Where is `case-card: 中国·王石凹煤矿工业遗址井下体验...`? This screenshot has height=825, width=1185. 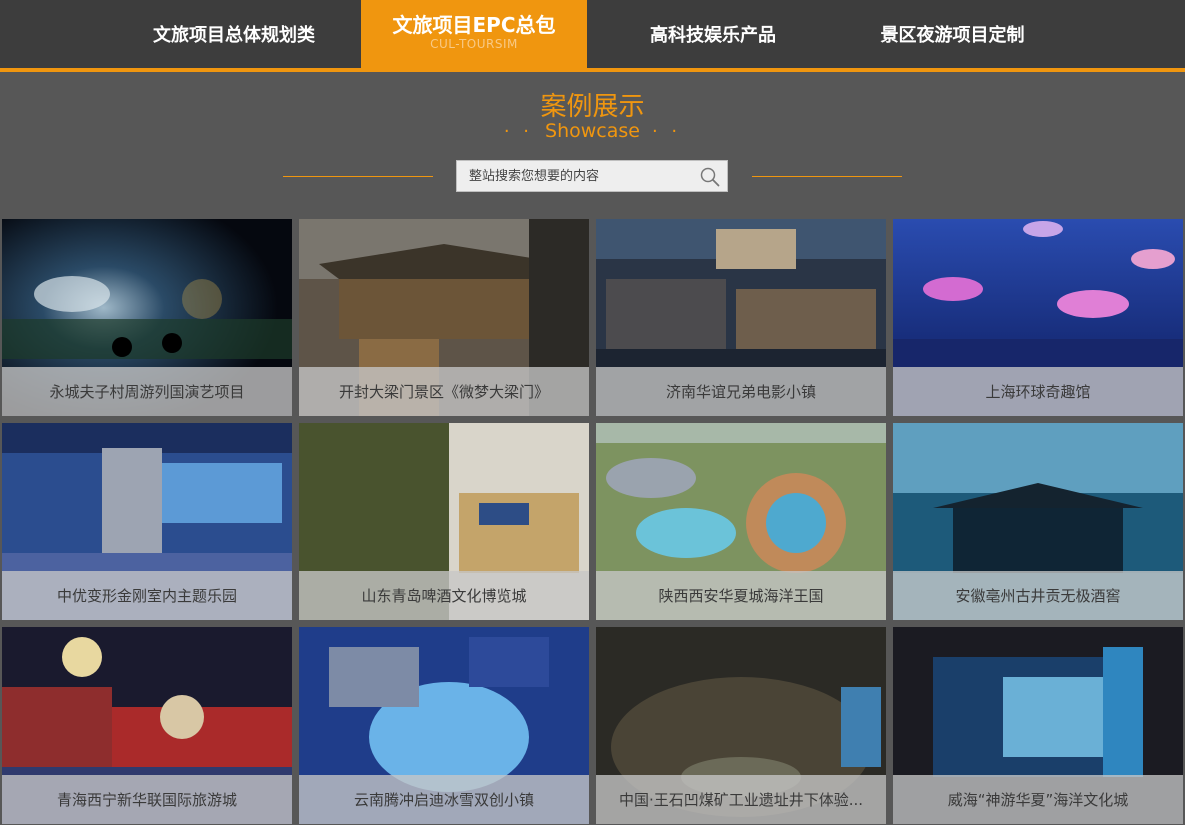 case-card: 中国·王石凹煤矿工业遗址井下体验... is located at coordinates (741, 725).